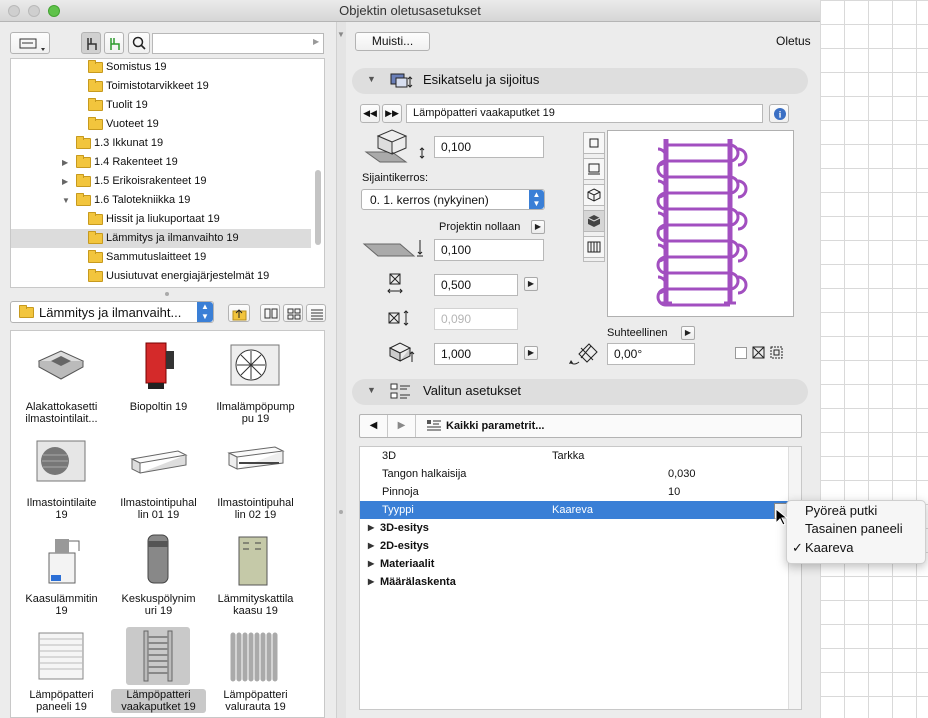  I want to click on tree-item: Lämmitys ja ilmanvaihto 19, so click(161, 238).